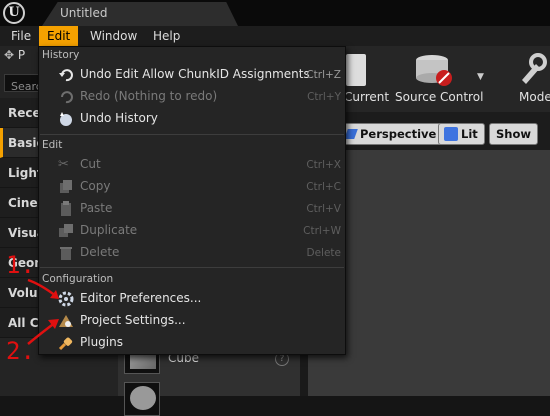 The image size is (550, 416). I want to click on undo-icon, so click(66, 75).